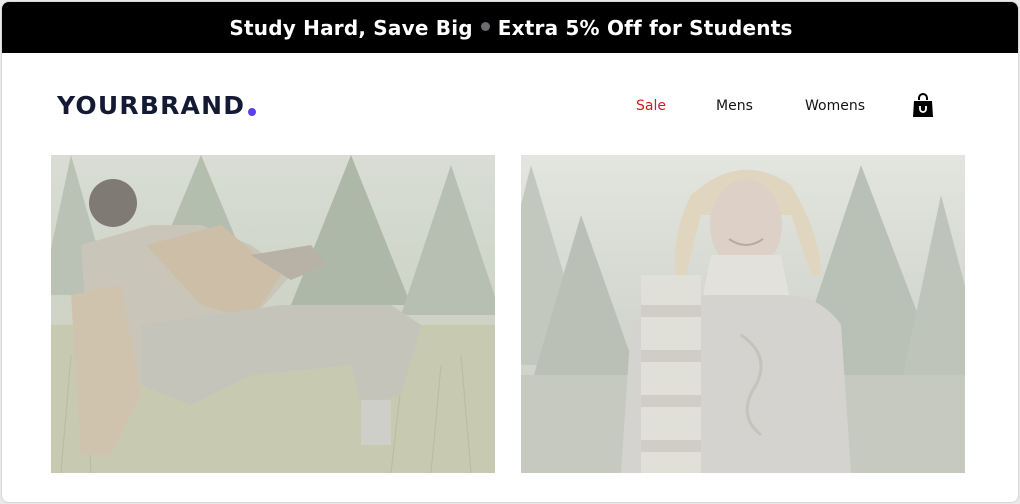  I want to click on promo-text-secondary: Extra 5% Off for Students, so click(645, 27).